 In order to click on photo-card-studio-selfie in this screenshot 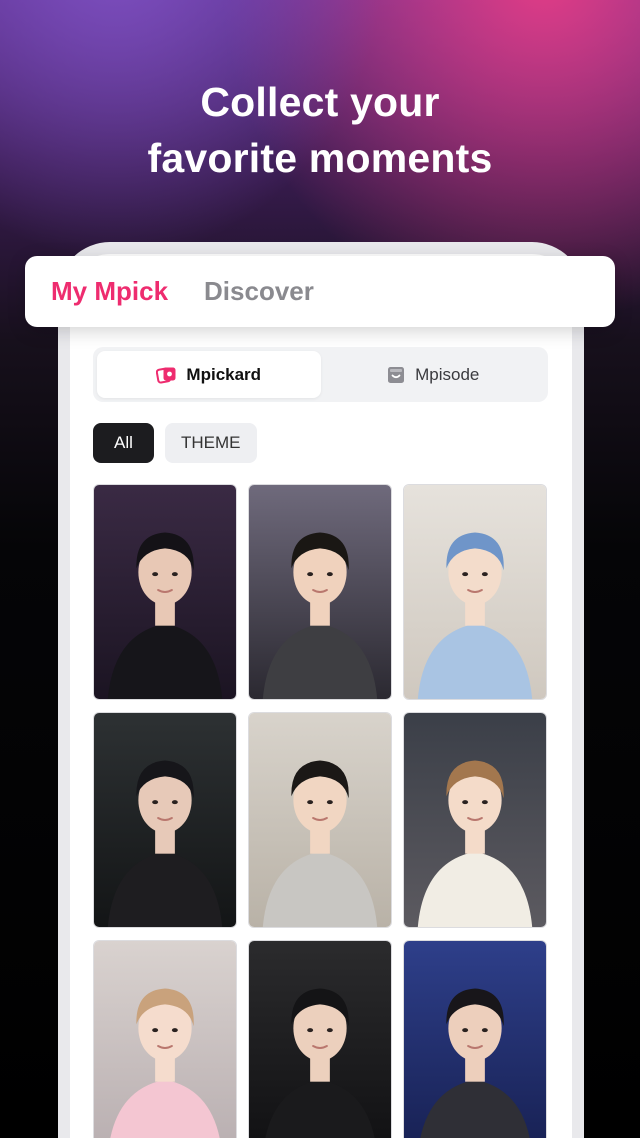, I will do `click(320, 592)`.